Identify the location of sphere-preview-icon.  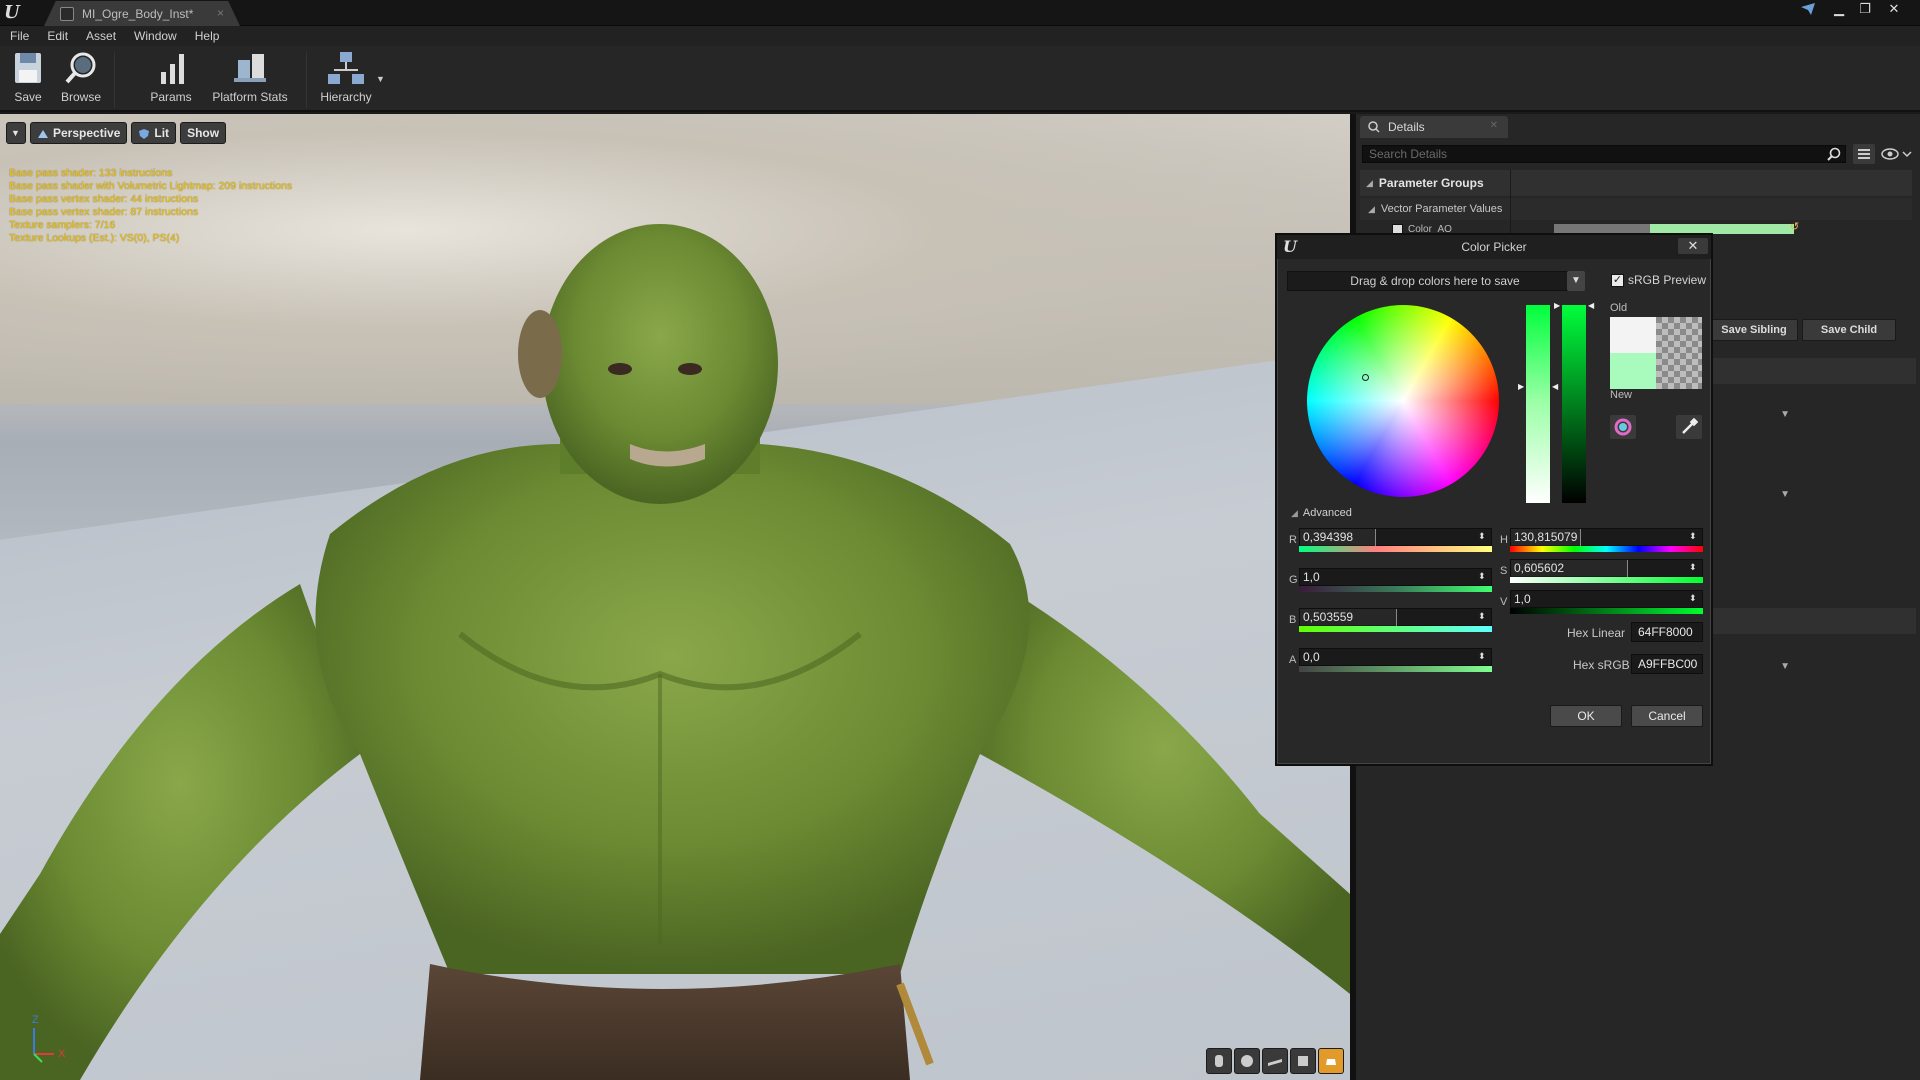
(1247, 1061).